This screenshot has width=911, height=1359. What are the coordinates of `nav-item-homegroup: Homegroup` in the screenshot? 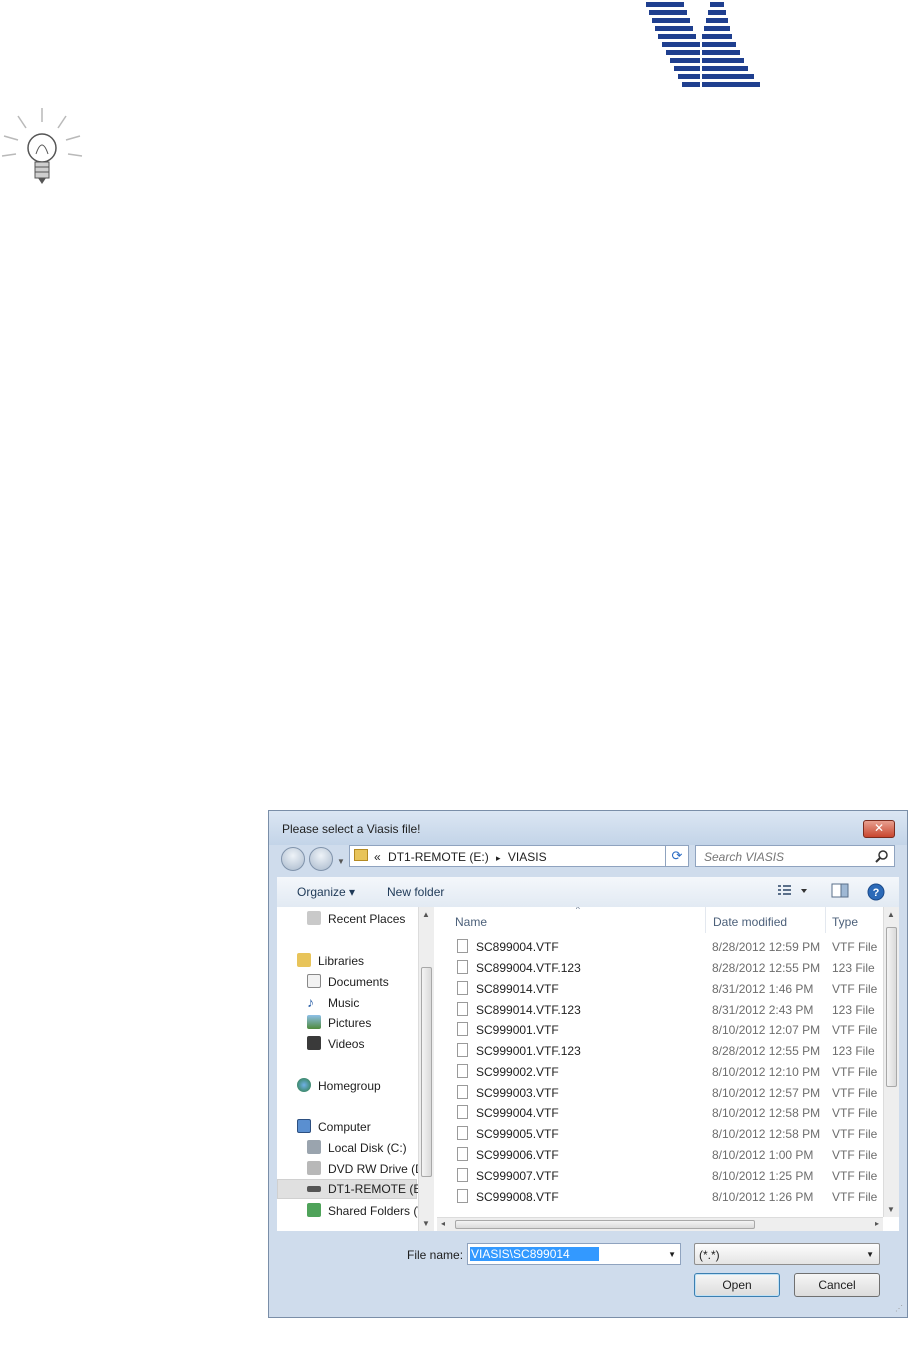 It's located at (347, 1086).